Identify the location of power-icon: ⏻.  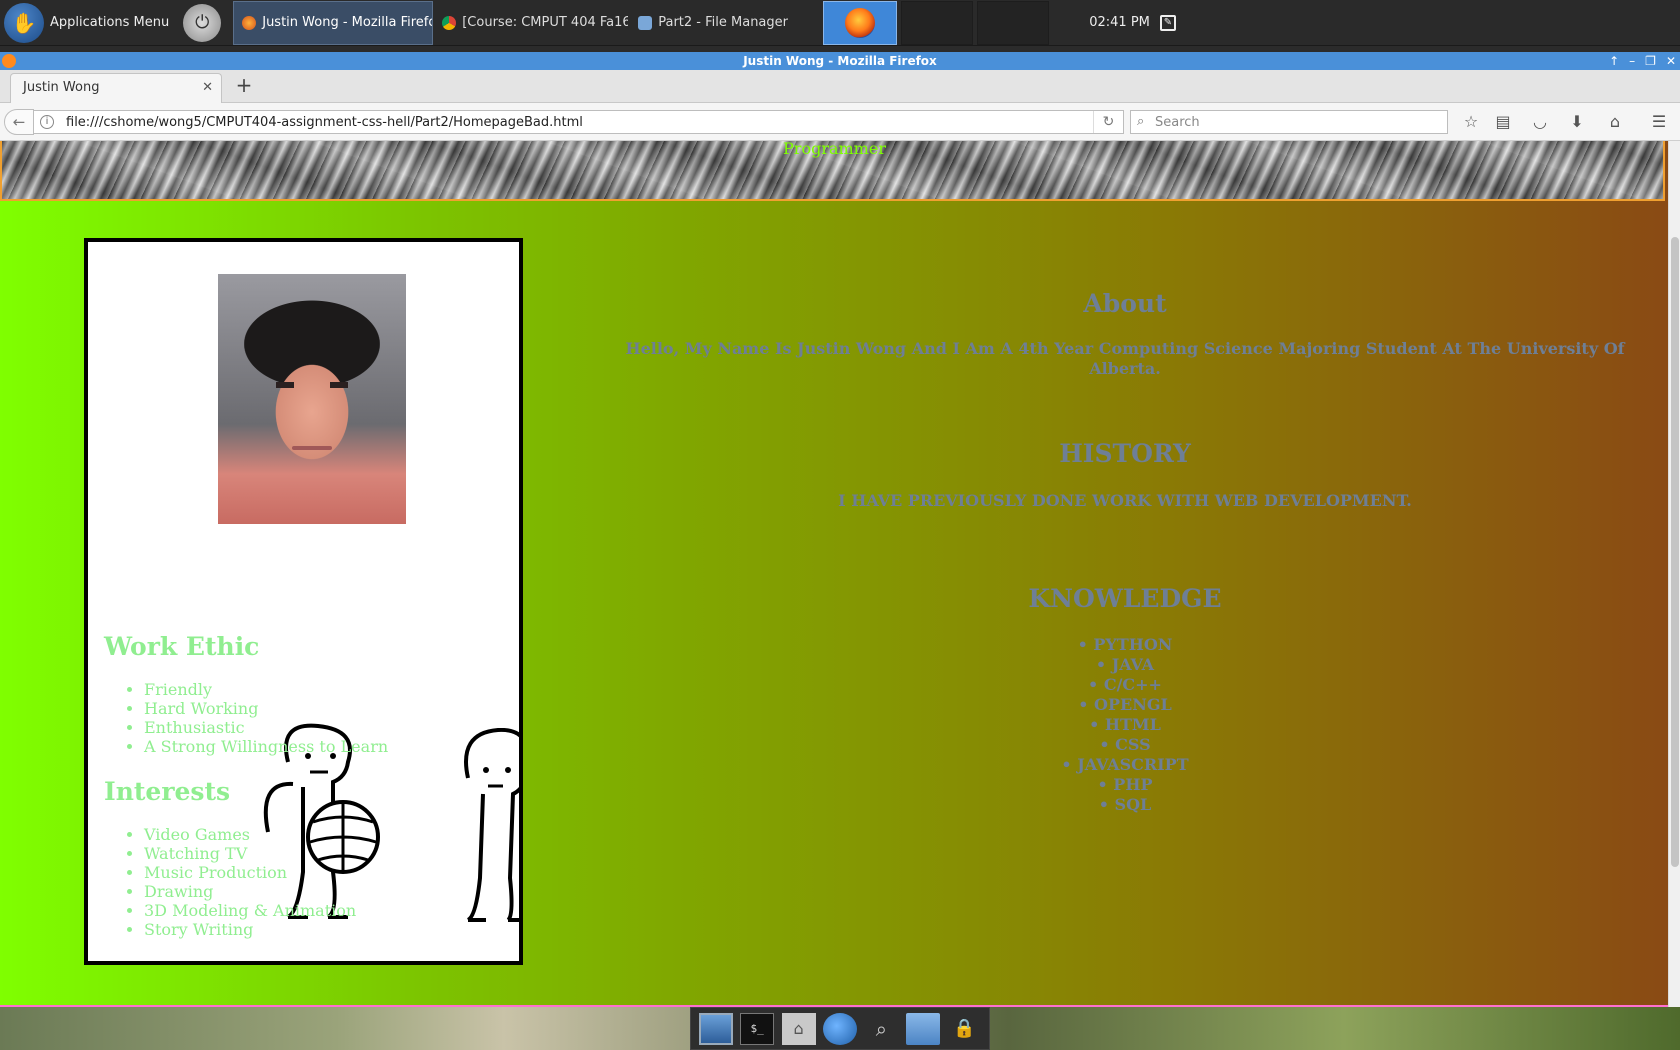
(202, 22).